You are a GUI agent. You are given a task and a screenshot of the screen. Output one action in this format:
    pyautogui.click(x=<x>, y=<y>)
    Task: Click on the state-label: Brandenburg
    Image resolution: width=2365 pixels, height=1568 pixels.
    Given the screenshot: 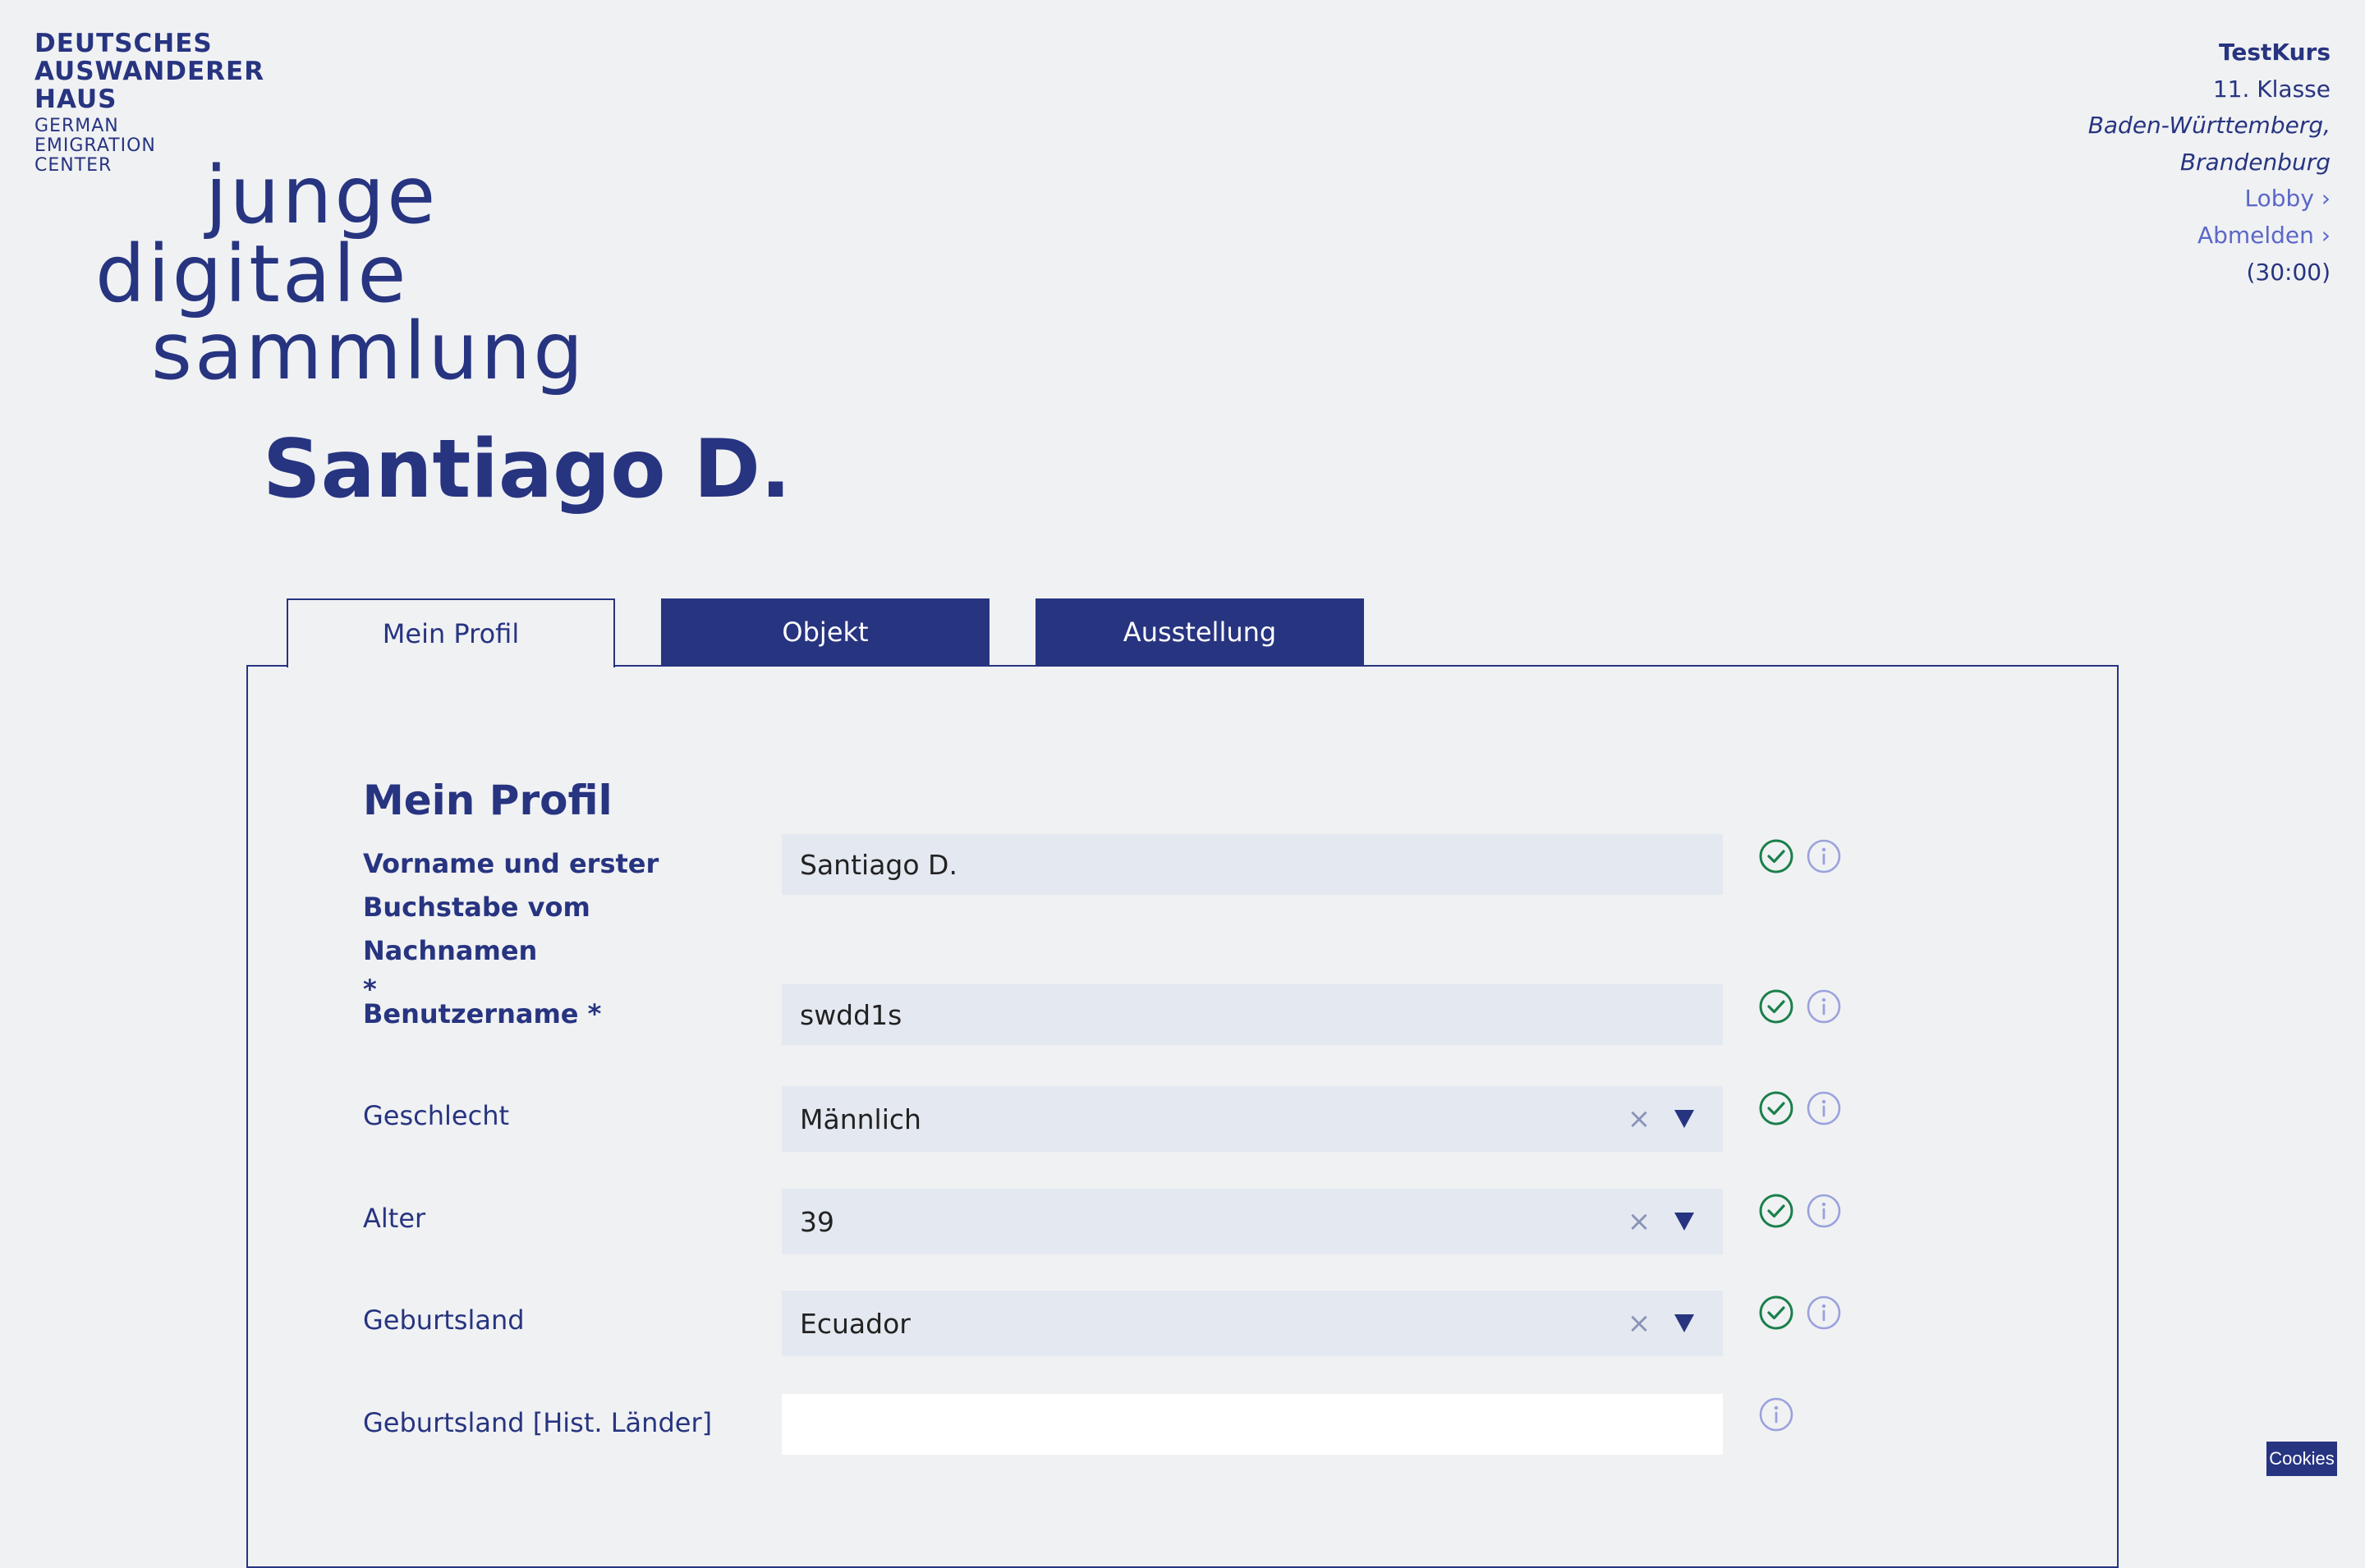 What is the action you would take?
    pyautogui.click(x=2255, y=162)
    